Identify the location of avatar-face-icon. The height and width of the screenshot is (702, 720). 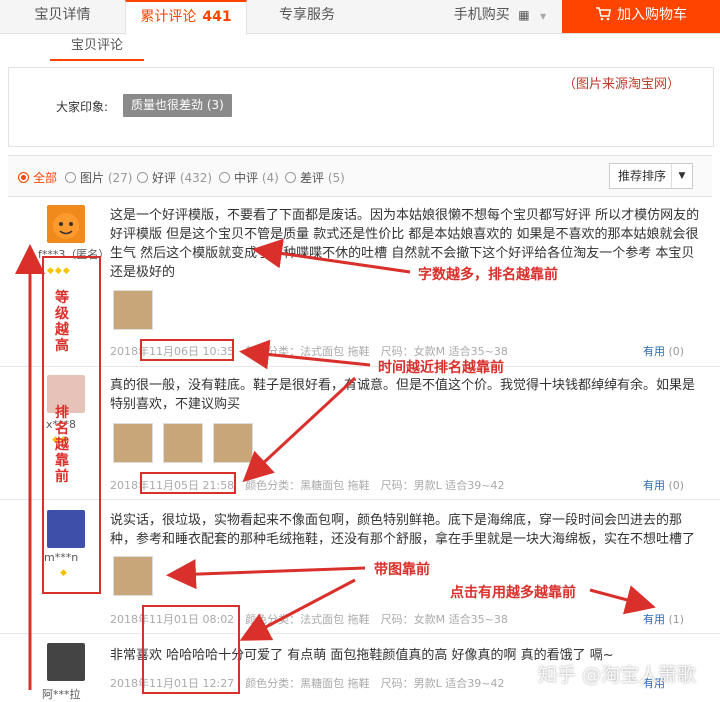
(66, 226).